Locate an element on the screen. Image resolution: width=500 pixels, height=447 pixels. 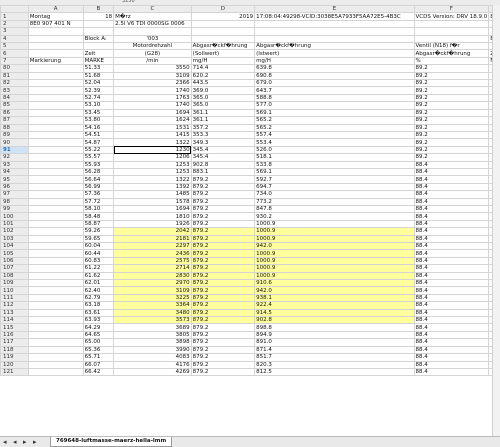
row-header: 83 is located at coordinates (14, 90).